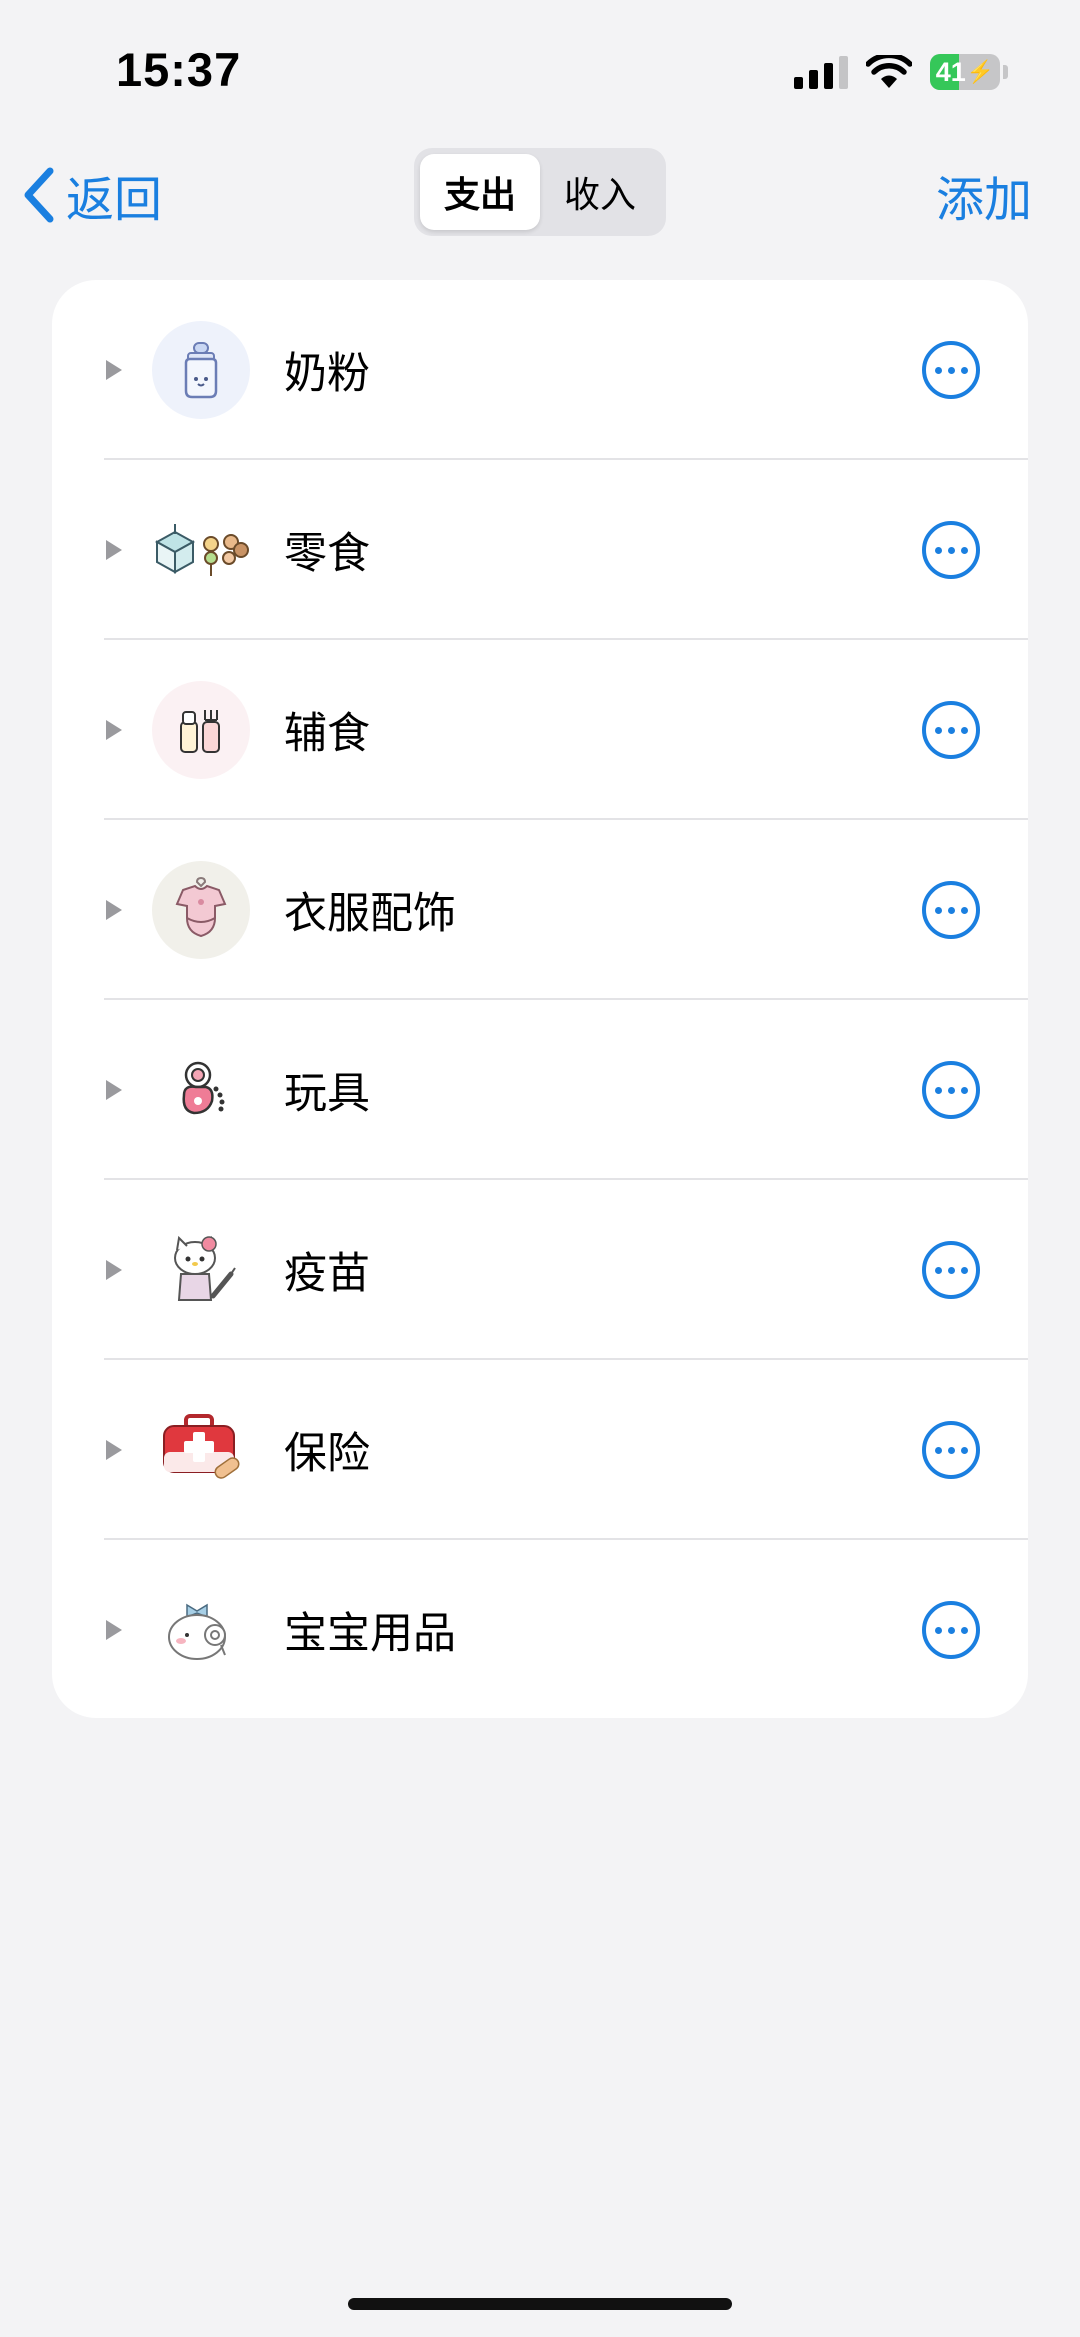 This screenshot has height=2337, width=1080. What do you see at coordinates (179, 69) in the screenshot?
I see `status-time: 15:37` at bounding box center [179, 69].